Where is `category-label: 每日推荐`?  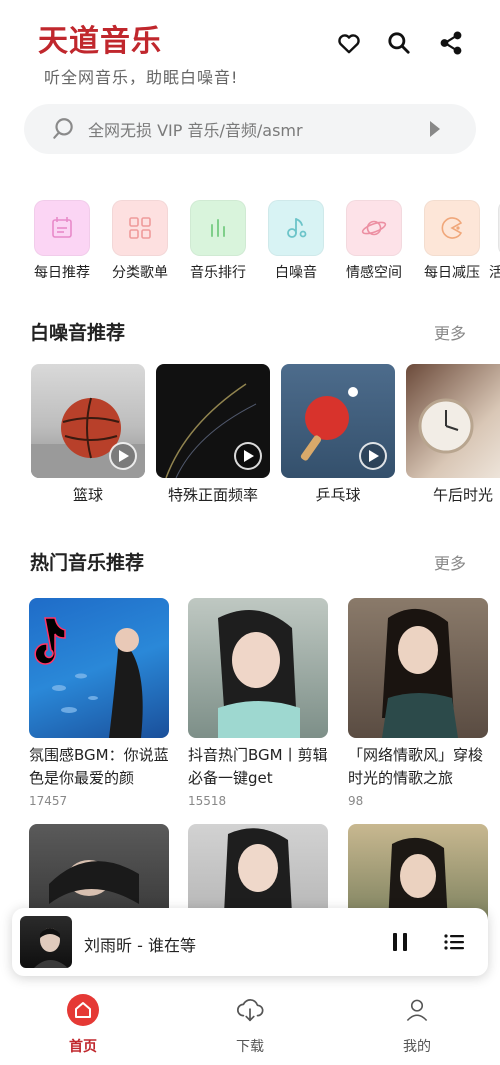 category-label: 每日推荐 is located at coordinates (62, 273).